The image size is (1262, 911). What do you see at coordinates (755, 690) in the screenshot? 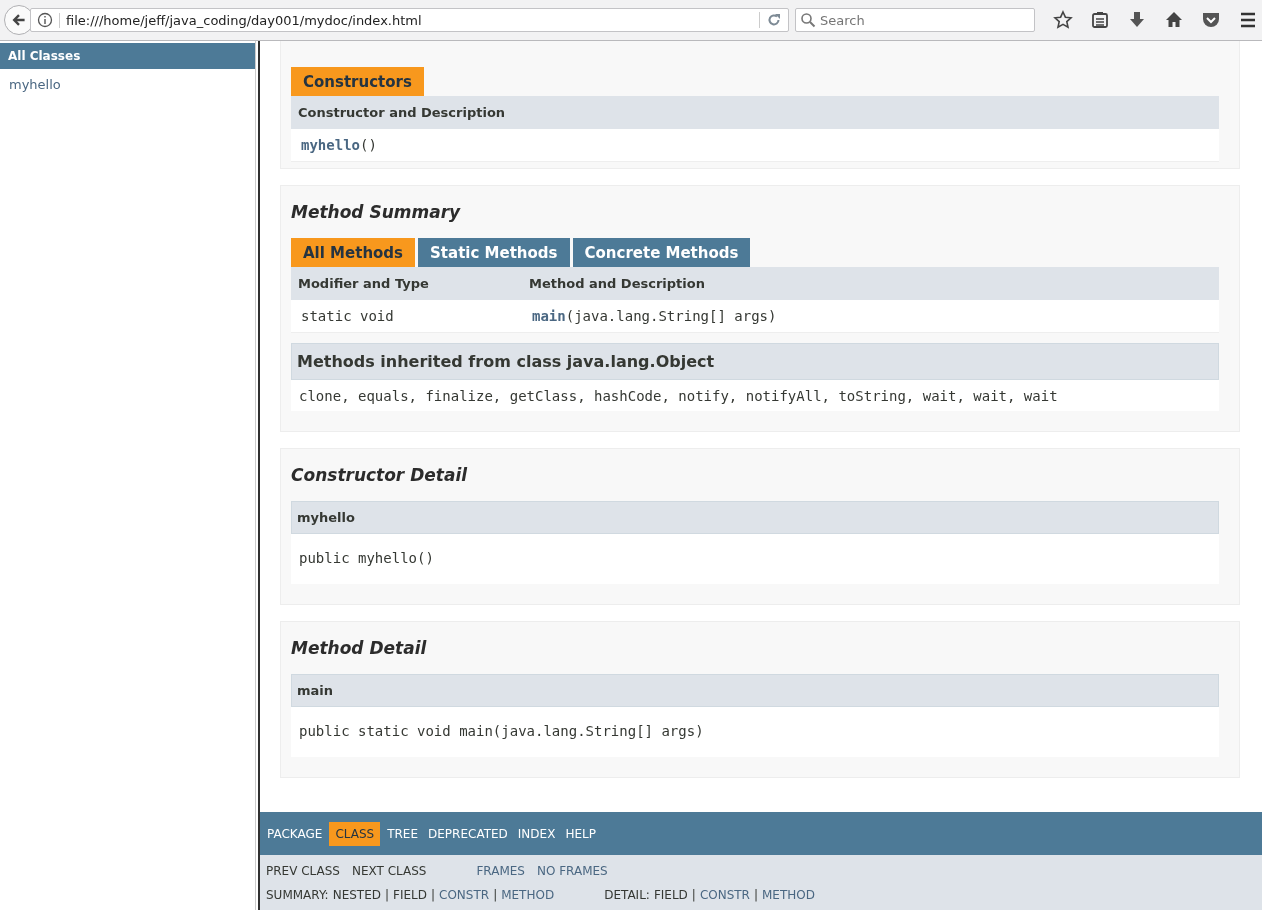
I see `member-name: main` at bounding box center [755, 690].